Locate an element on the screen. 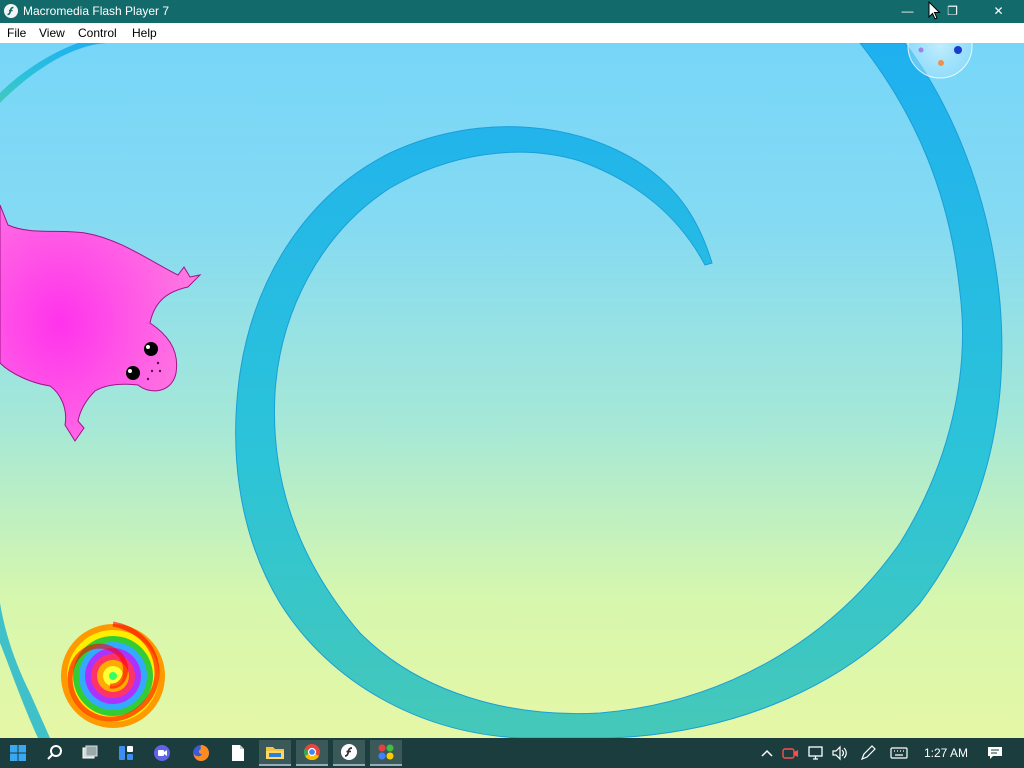  title-bar: Macromedia Flash Player 7 — ❐ ✕ is located at coordinates (512, 11).